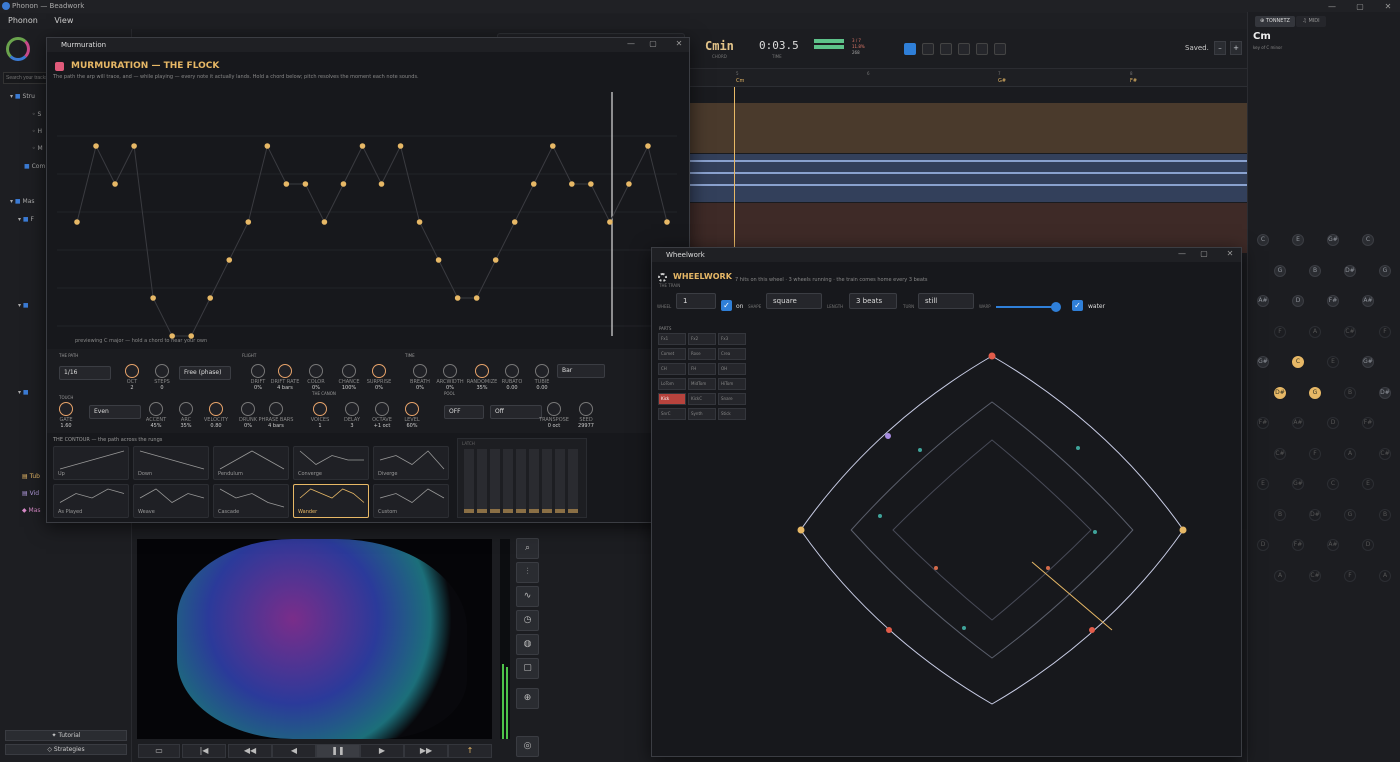 The image size is (1400, 762). What do you see at coordinates (968, 178) in the screenshot?
I see `track-clip-blue` at bounding box center [968, 178].